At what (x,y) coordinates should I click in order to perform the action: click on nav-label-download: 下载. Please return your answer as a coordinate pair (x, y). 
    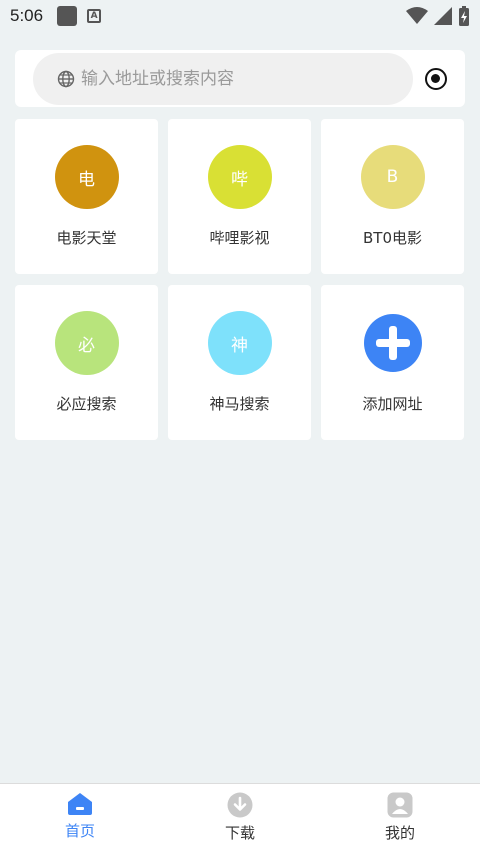
    Looking at the image, I should click on (239, 833).